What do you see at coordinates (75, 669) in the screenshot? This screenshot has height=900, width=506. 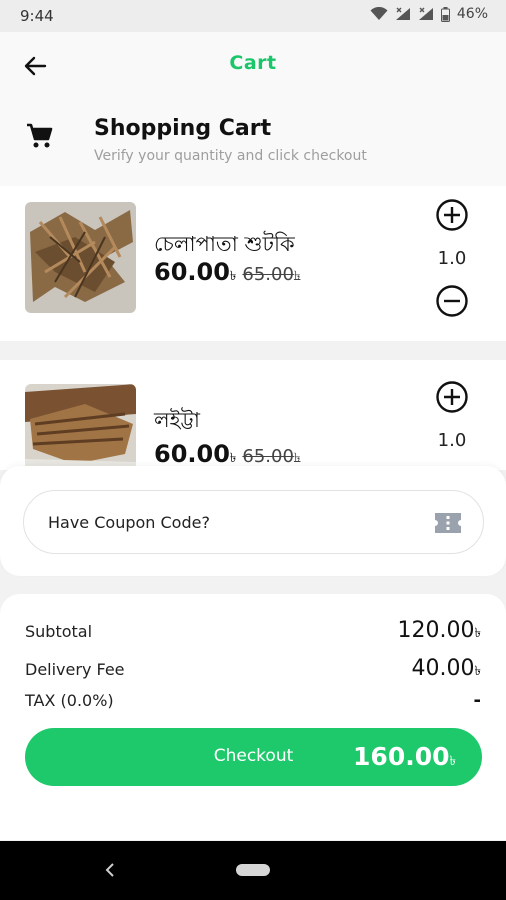 I see `delivery-fee-label: Delivery Fee` at bounding box center [75, 669].